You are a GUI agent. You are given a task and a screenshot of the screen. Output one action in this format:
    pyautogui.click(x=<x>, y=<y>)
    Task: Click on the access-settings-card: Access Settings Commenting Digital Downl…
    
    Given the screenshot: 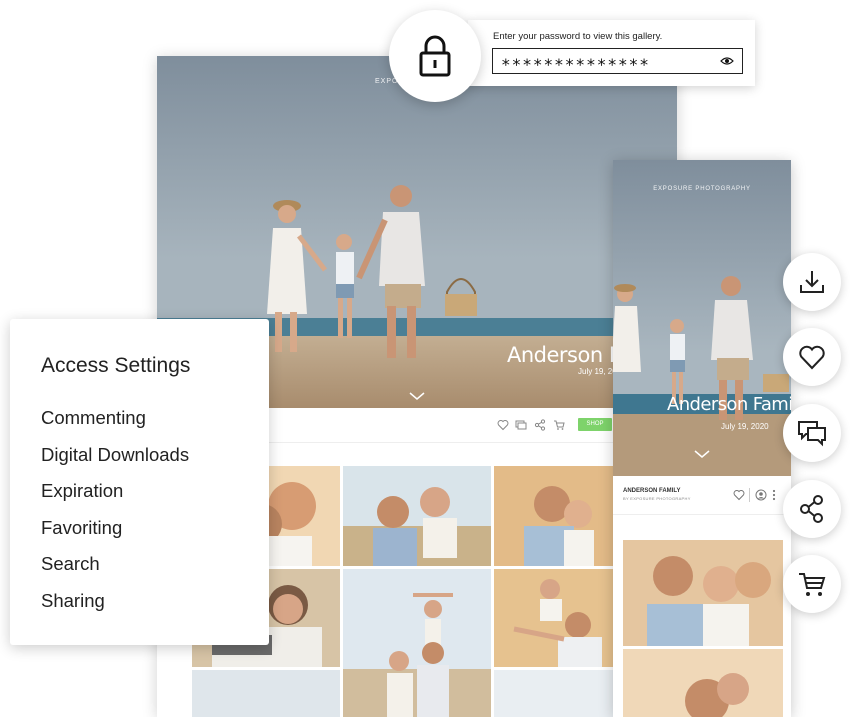 What is the action you would take?
    pyautogui.click(x=139, y=482)
    